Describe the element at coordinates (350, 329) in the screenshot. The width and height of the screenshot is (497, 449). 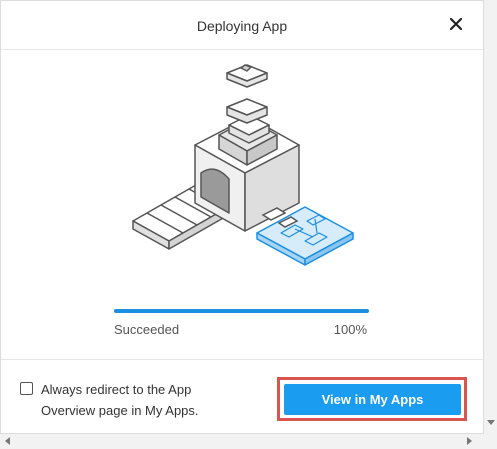
I see `progress-percent: 100%` at that location.